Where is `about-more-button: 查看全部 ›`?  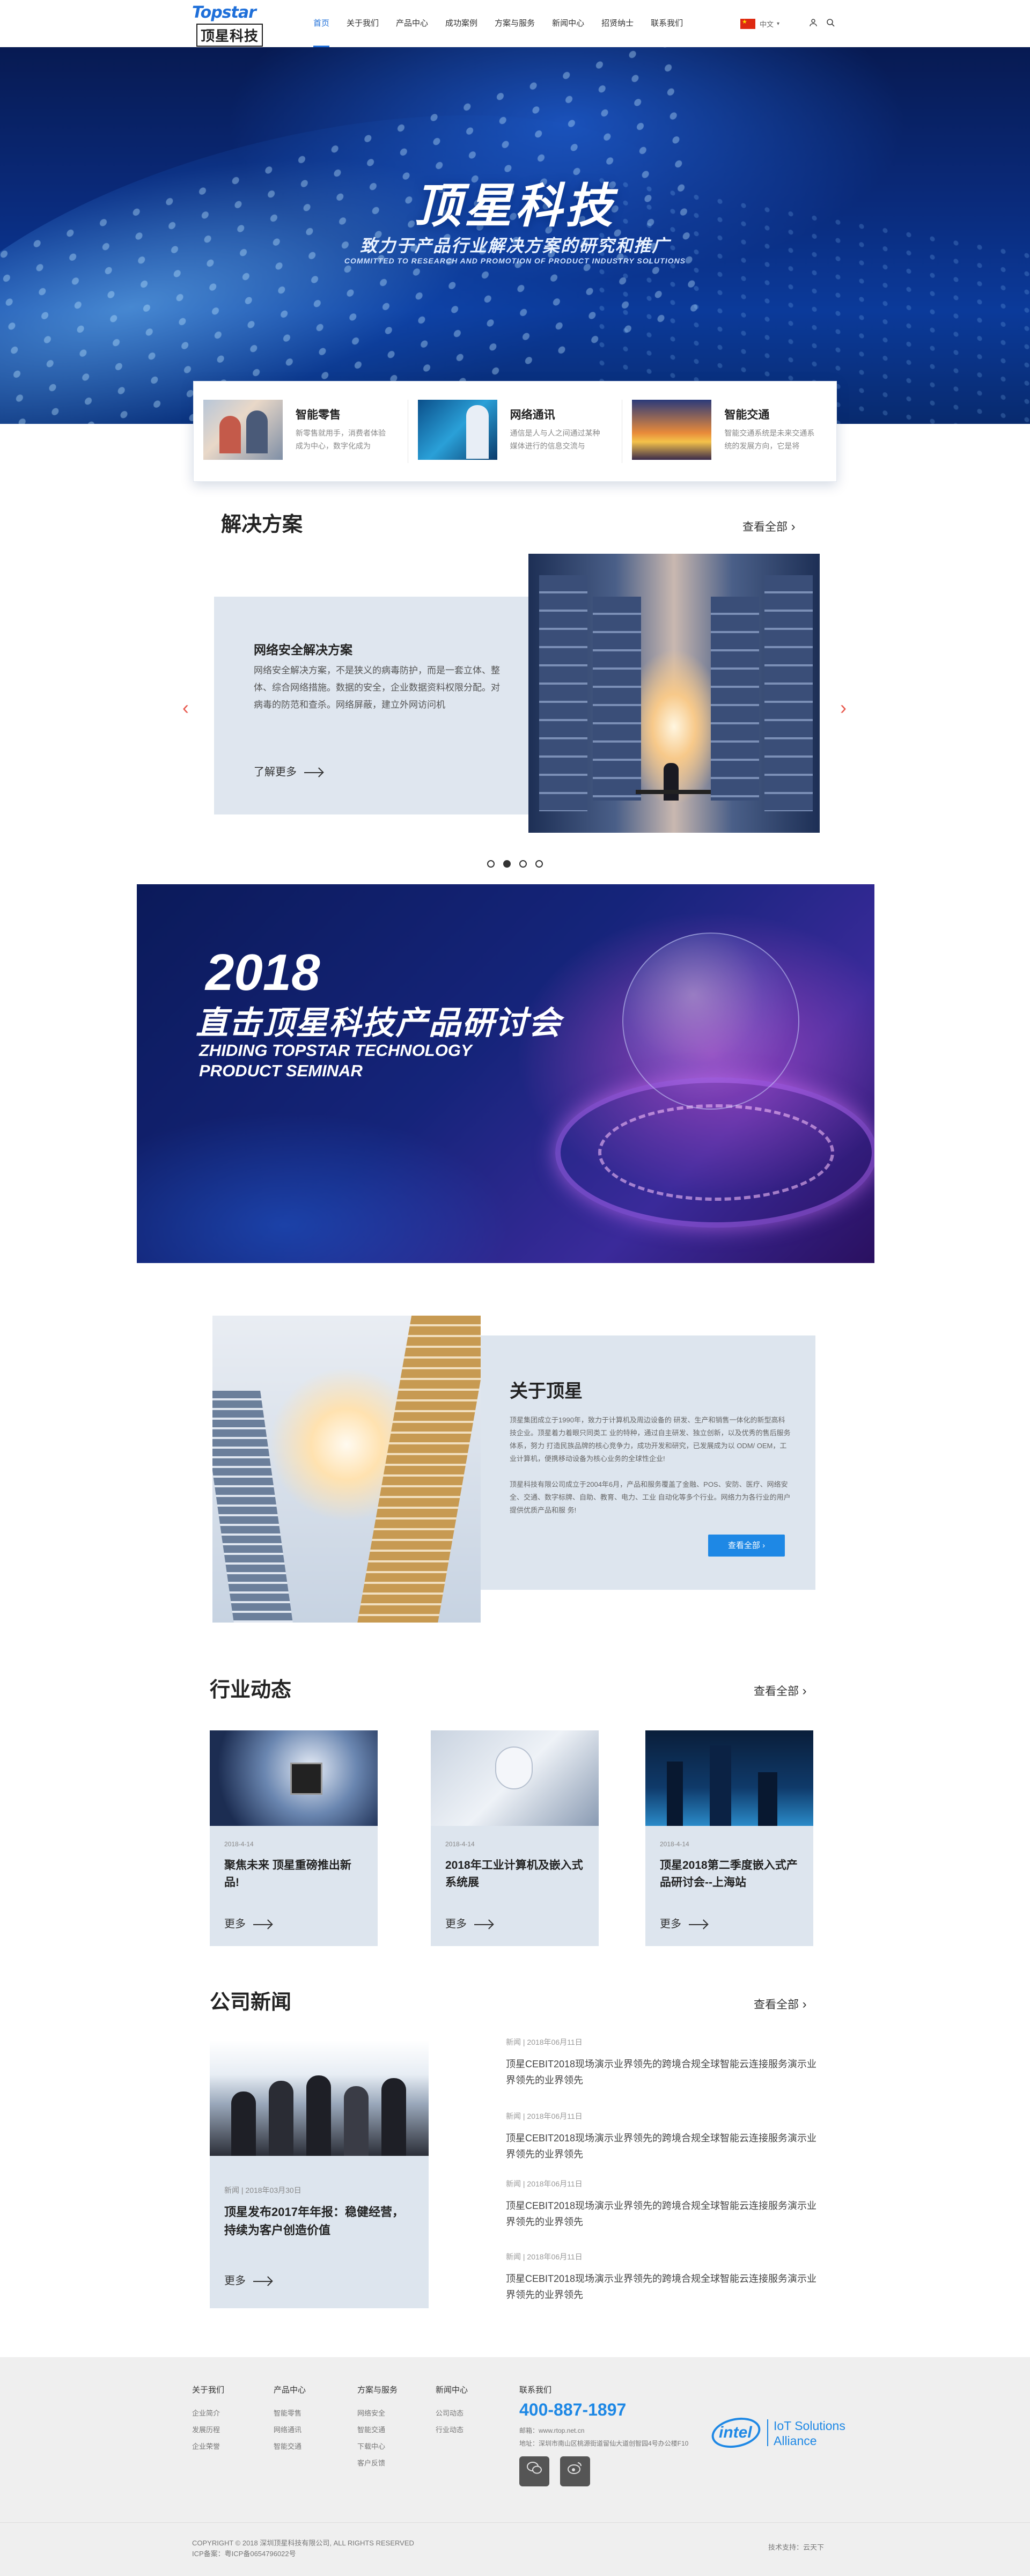 about-more-button: 查看全部 › is located at coordinates (746, 1546).